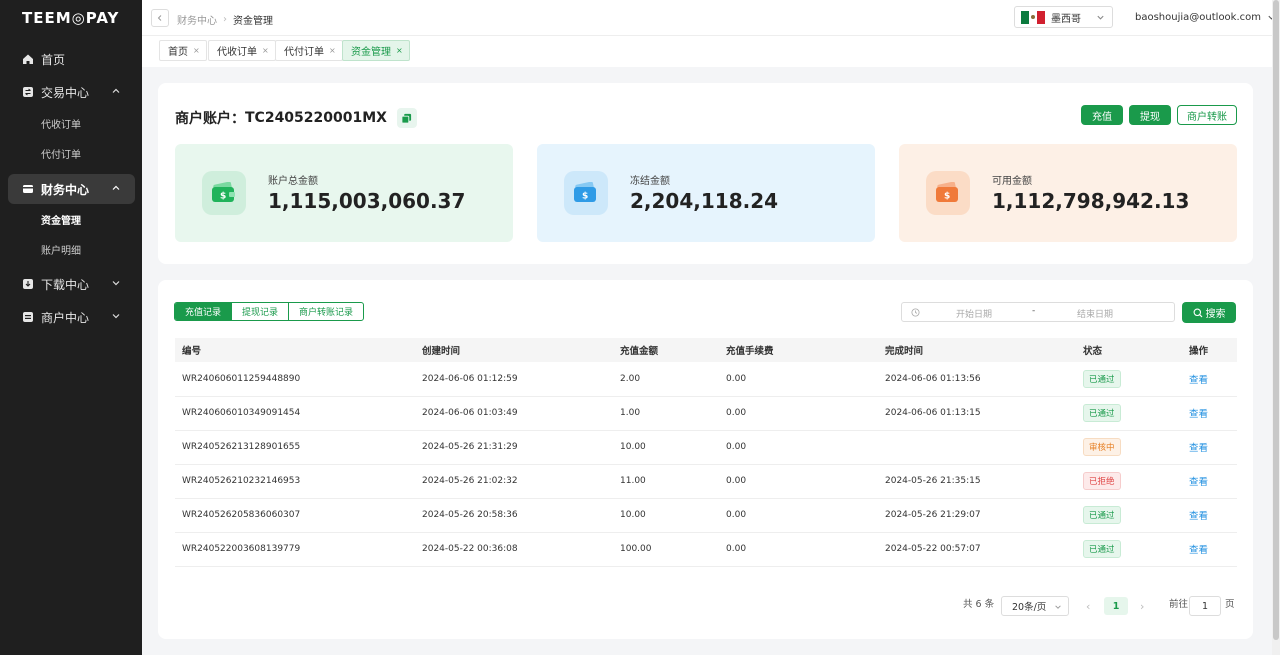 This screenshot has width=1280, height=655. What do you see at coordinates (1038, 312) in the screenshot?
I see `date-range-picker: 开始日期 - 结束日期` at bounding box center [1038, 312].